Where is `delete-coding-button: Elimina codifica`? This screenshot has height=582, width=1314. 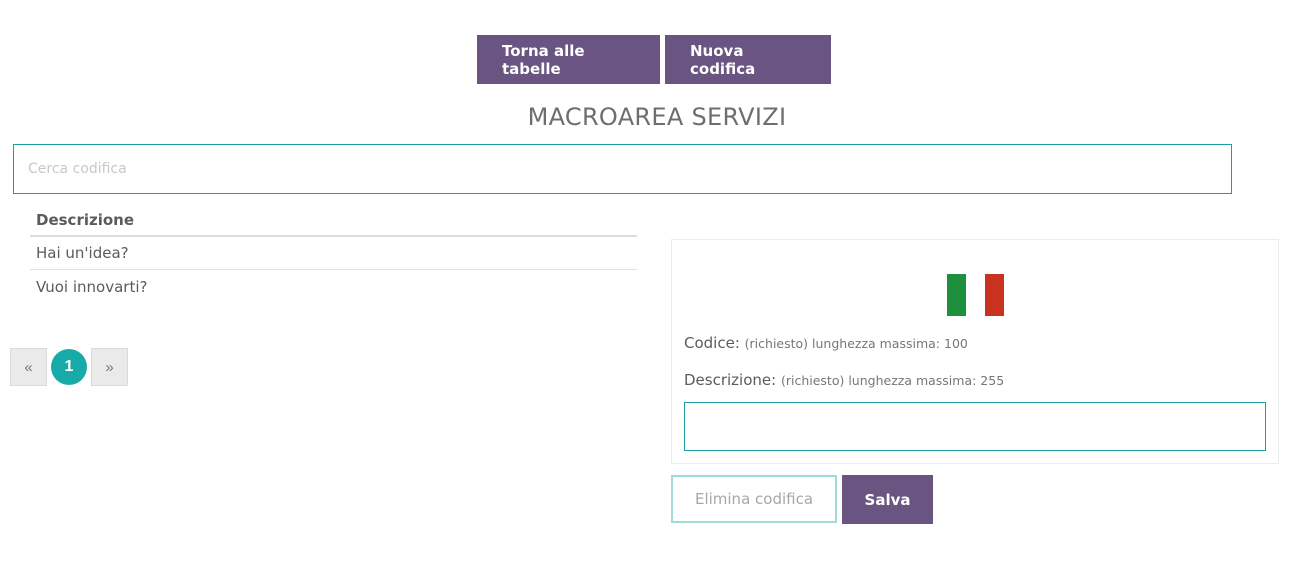 delete-coding-button: Elimina codifica is located at coordinates (754, 499).